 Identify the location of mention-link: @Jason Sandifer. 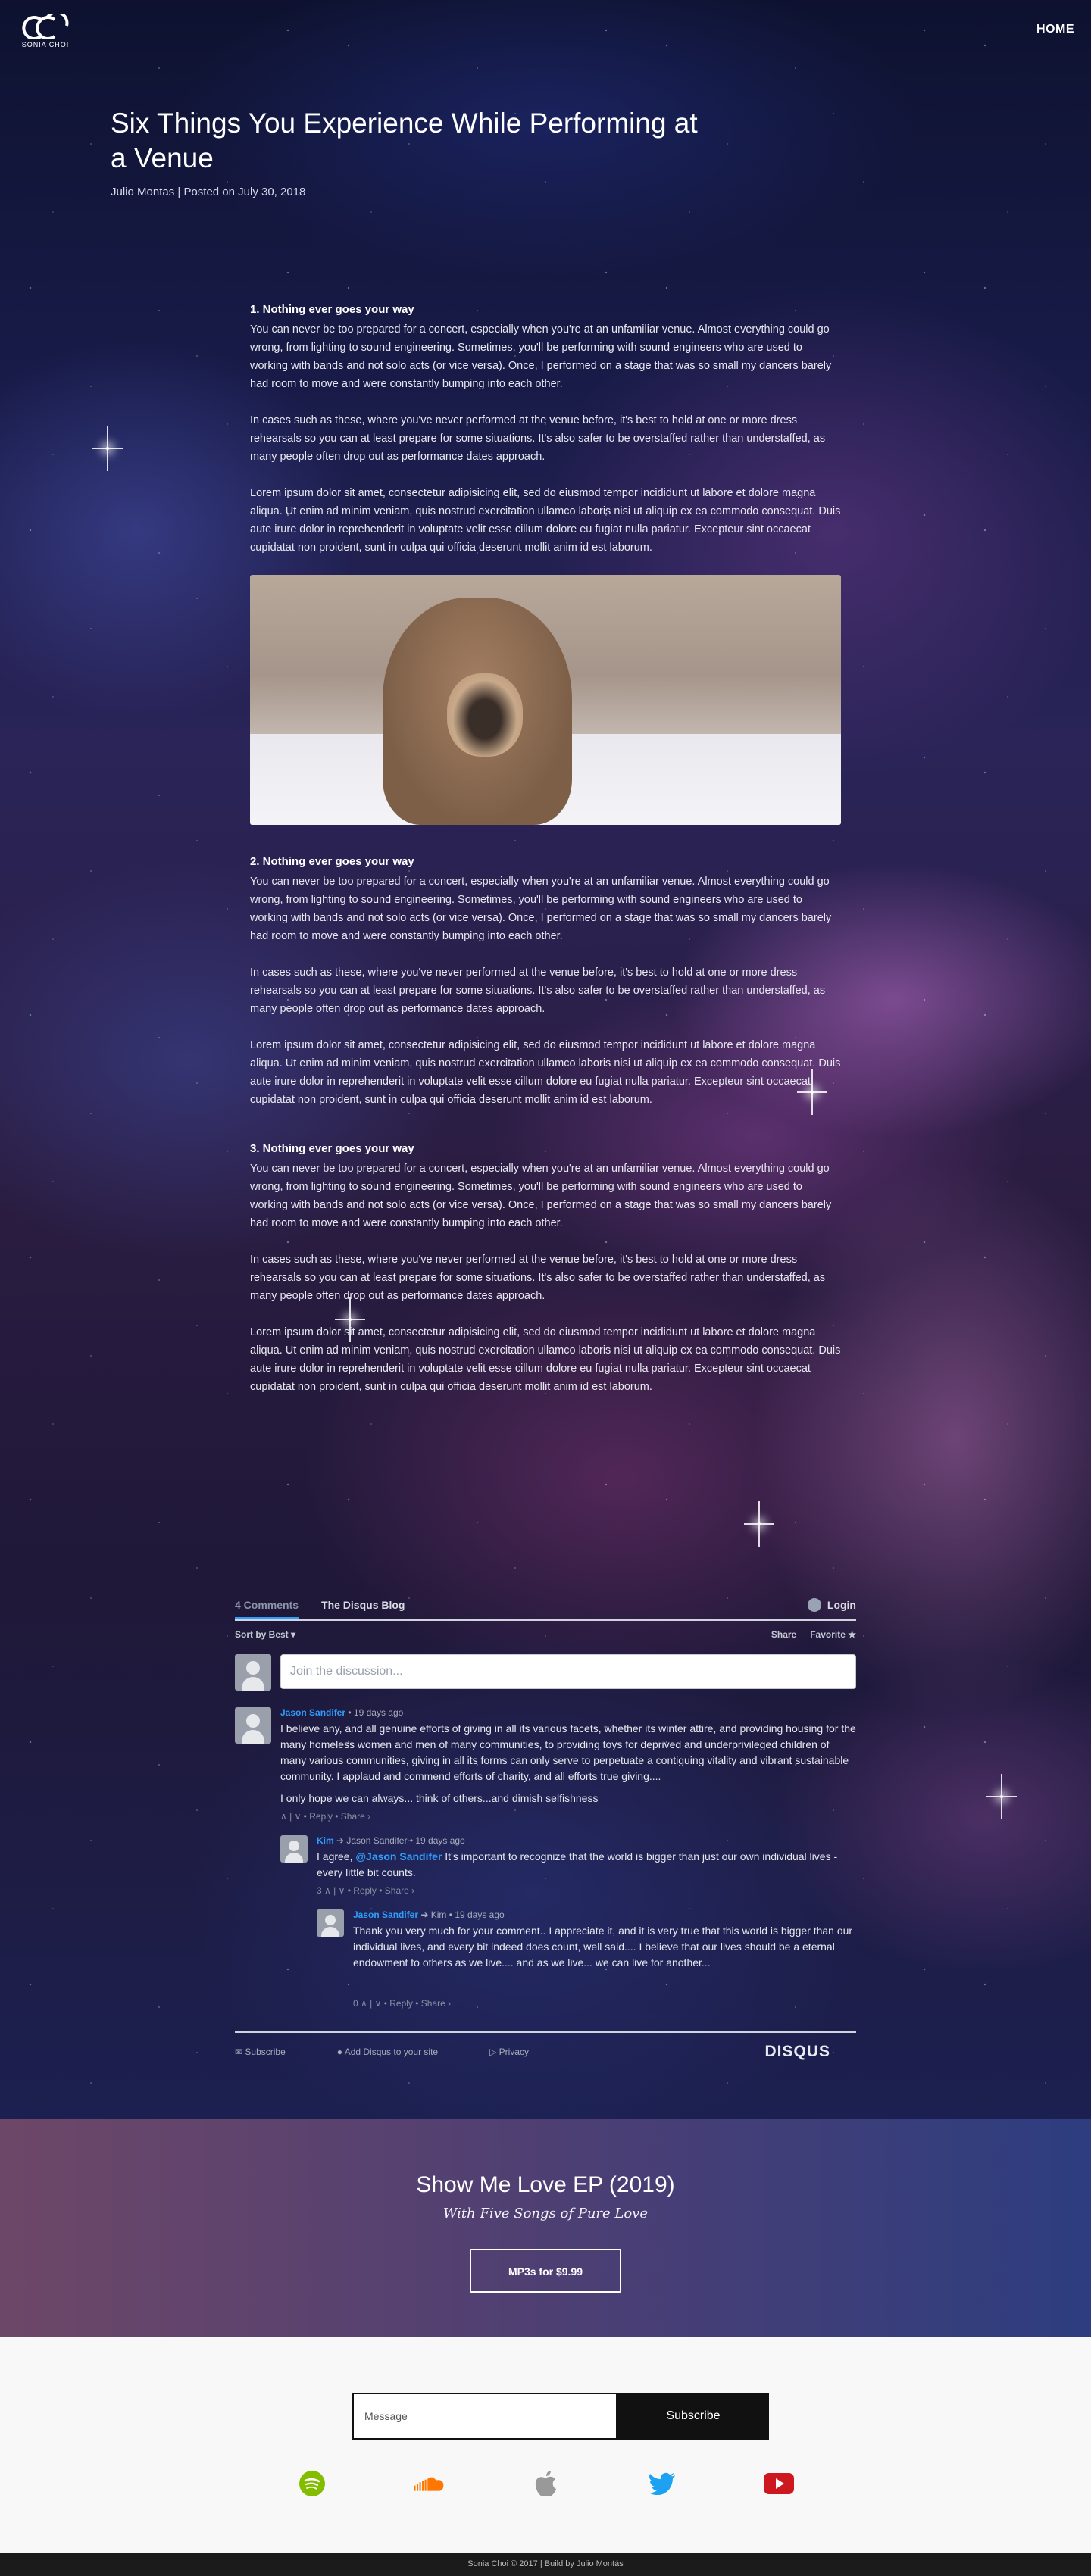
(398, 1856).